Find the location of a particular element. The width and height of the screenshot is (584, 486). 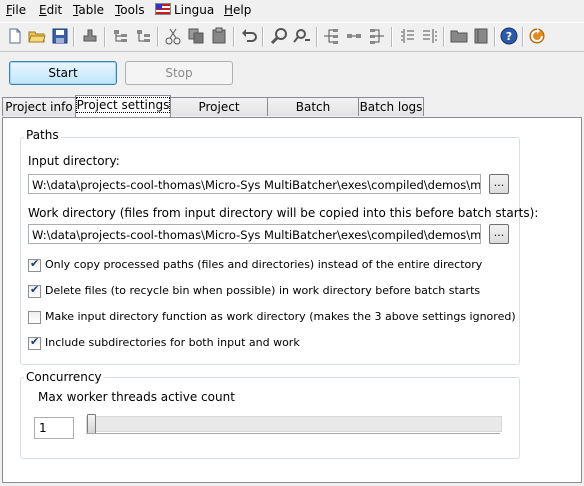

paths-group-title: Paths is located at coordinates (42, 135).